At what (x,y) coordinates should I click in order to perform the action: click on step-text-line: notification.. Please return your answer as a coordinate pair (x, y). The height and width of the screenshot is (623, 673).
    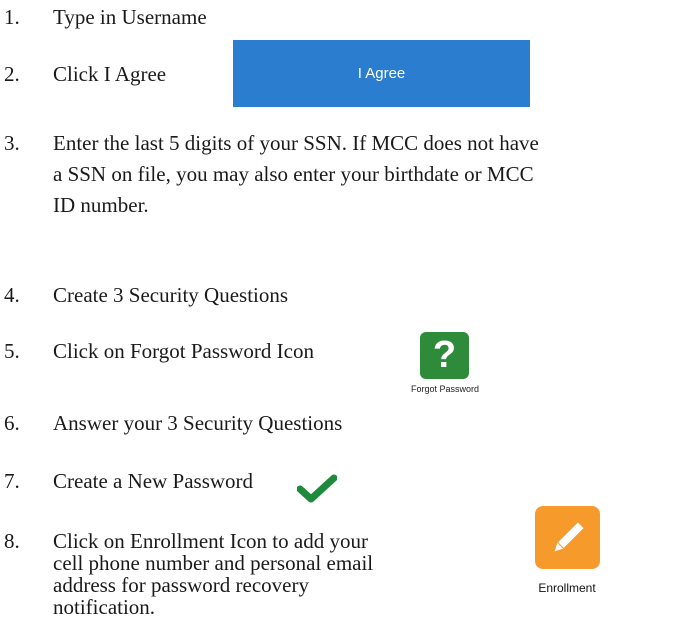
    Looking at the image, I should click on (104, 607).